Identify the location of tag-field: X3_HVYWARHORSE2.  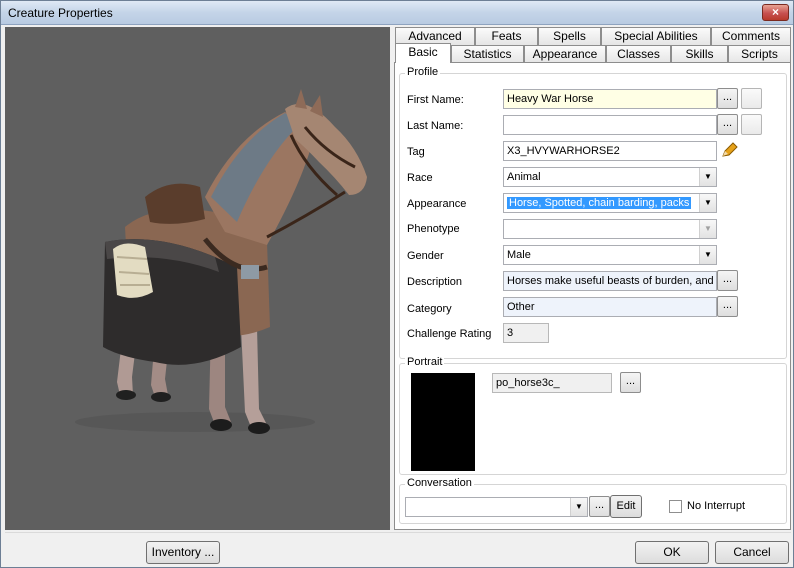
(610, 151).